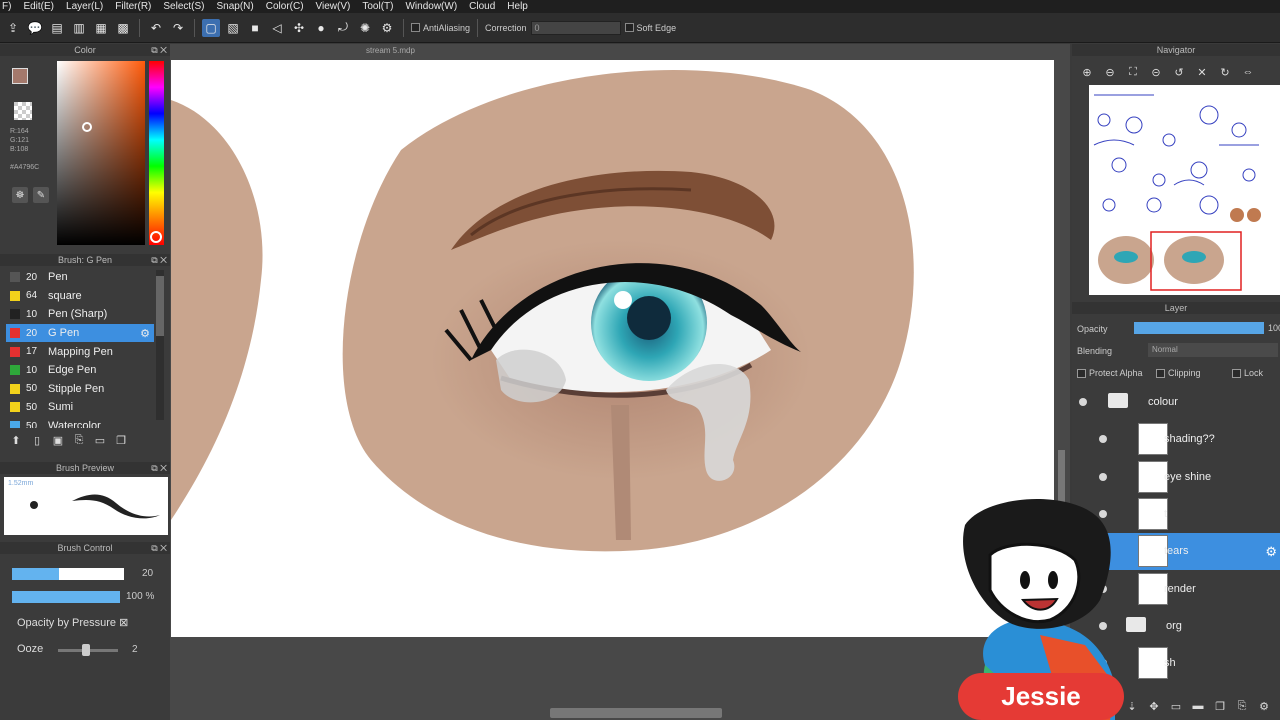  What do you see at coordinates (57, 28) in the screenshot?
I see `layout-icon: ▤` at bounding box center [57, 28].